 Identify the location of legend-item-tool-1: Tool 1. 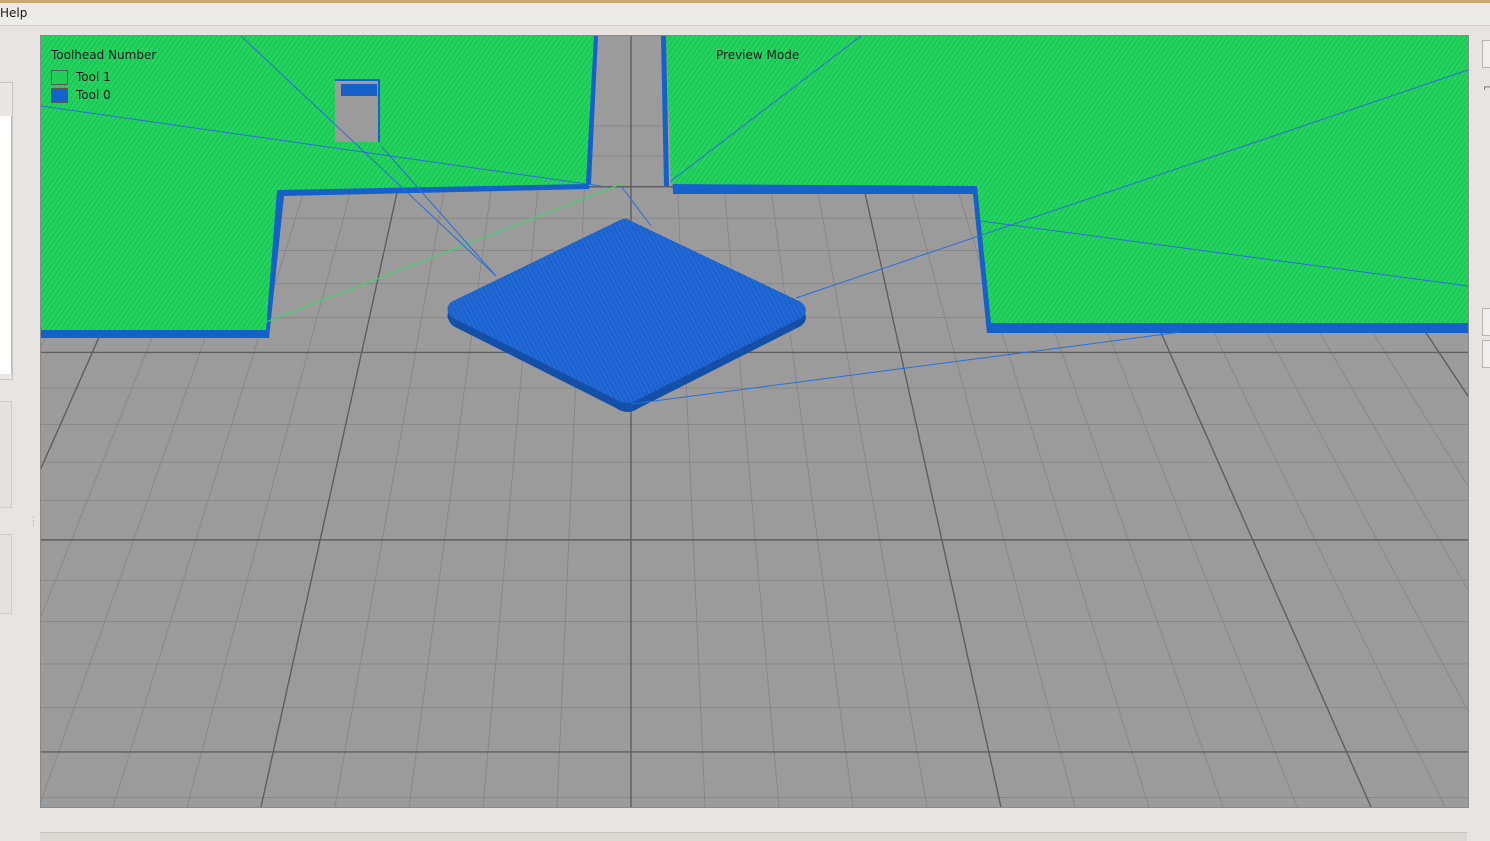
(103, 77).